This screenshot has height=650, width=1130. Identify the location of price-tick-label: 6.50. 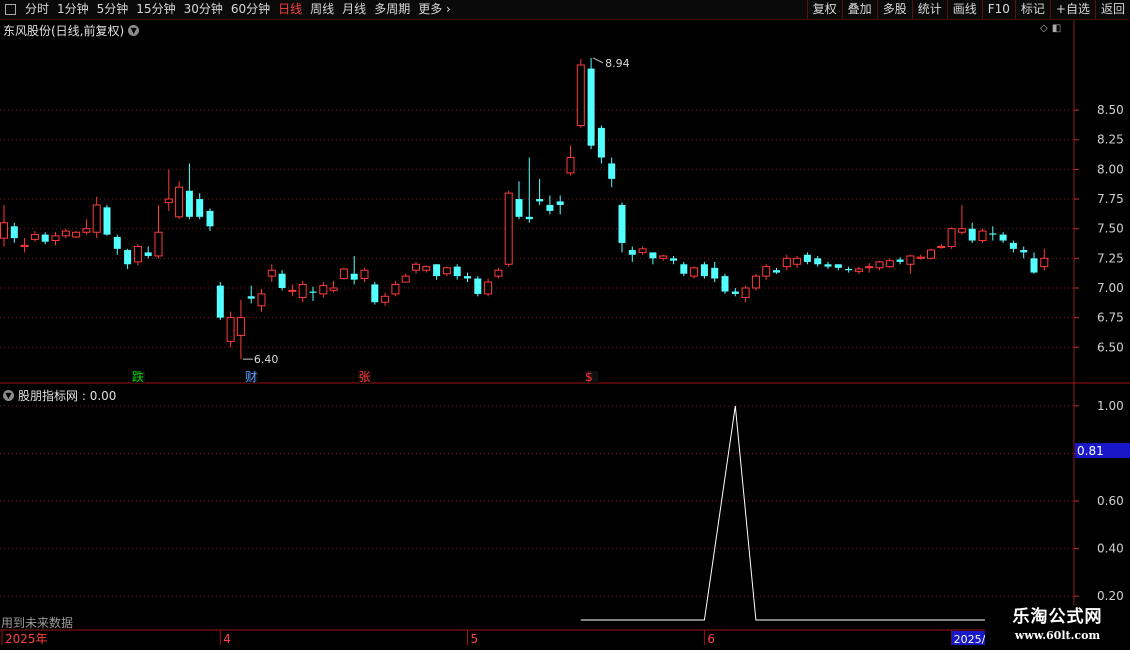
(1110, 347).